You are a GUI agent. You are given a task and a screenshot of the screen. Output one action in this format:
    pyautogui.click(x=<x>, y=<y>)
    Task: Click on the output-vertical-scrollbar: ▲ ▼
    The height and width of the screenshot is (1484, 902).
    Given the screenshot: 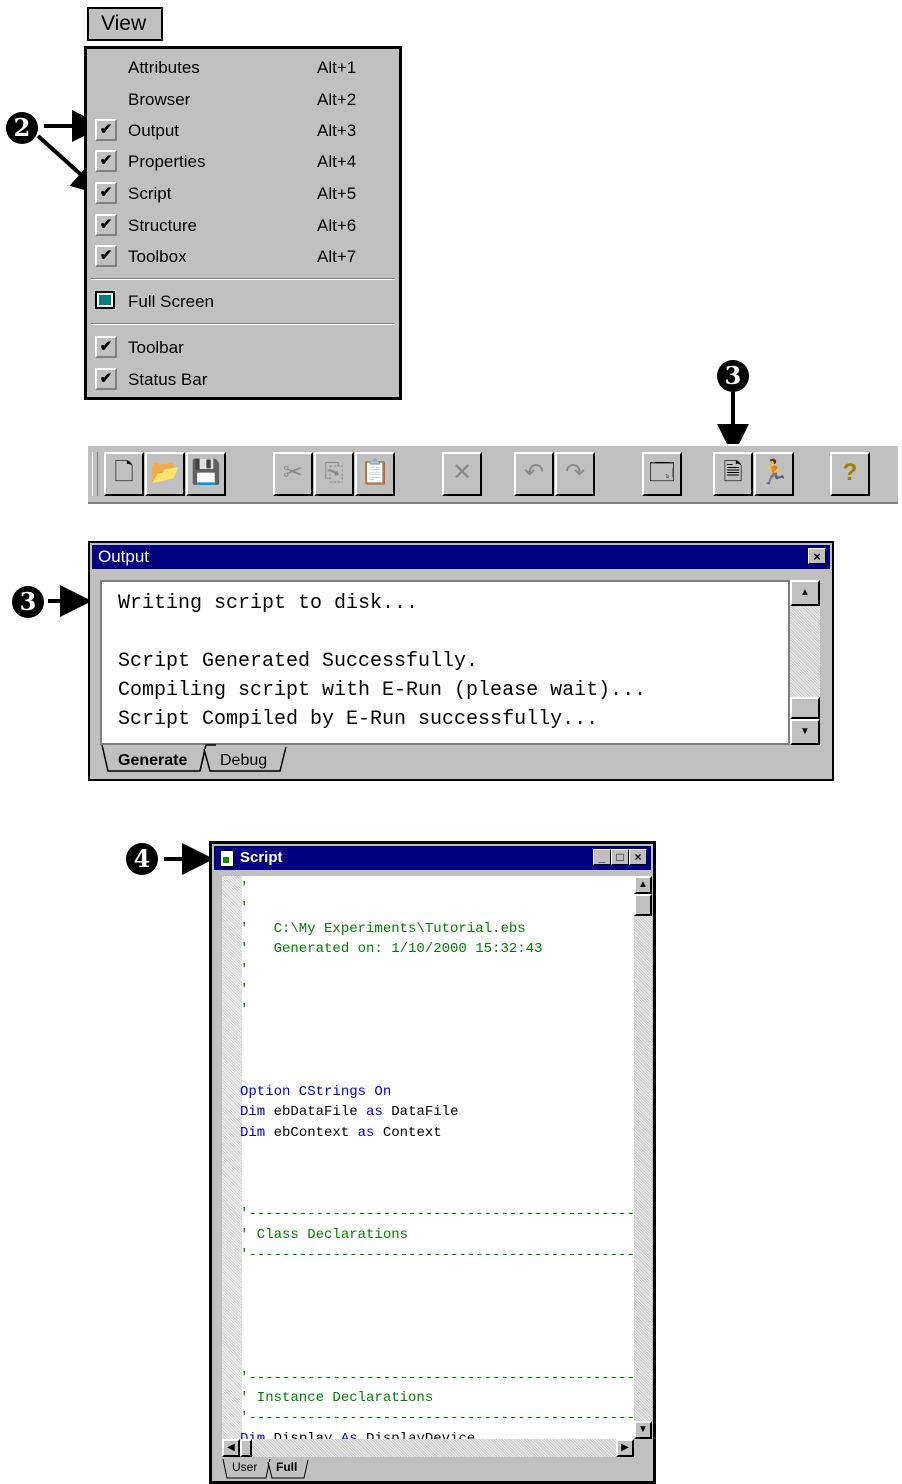 What is the action you would take?
    pyautogui.click(x=805, y=662)
    